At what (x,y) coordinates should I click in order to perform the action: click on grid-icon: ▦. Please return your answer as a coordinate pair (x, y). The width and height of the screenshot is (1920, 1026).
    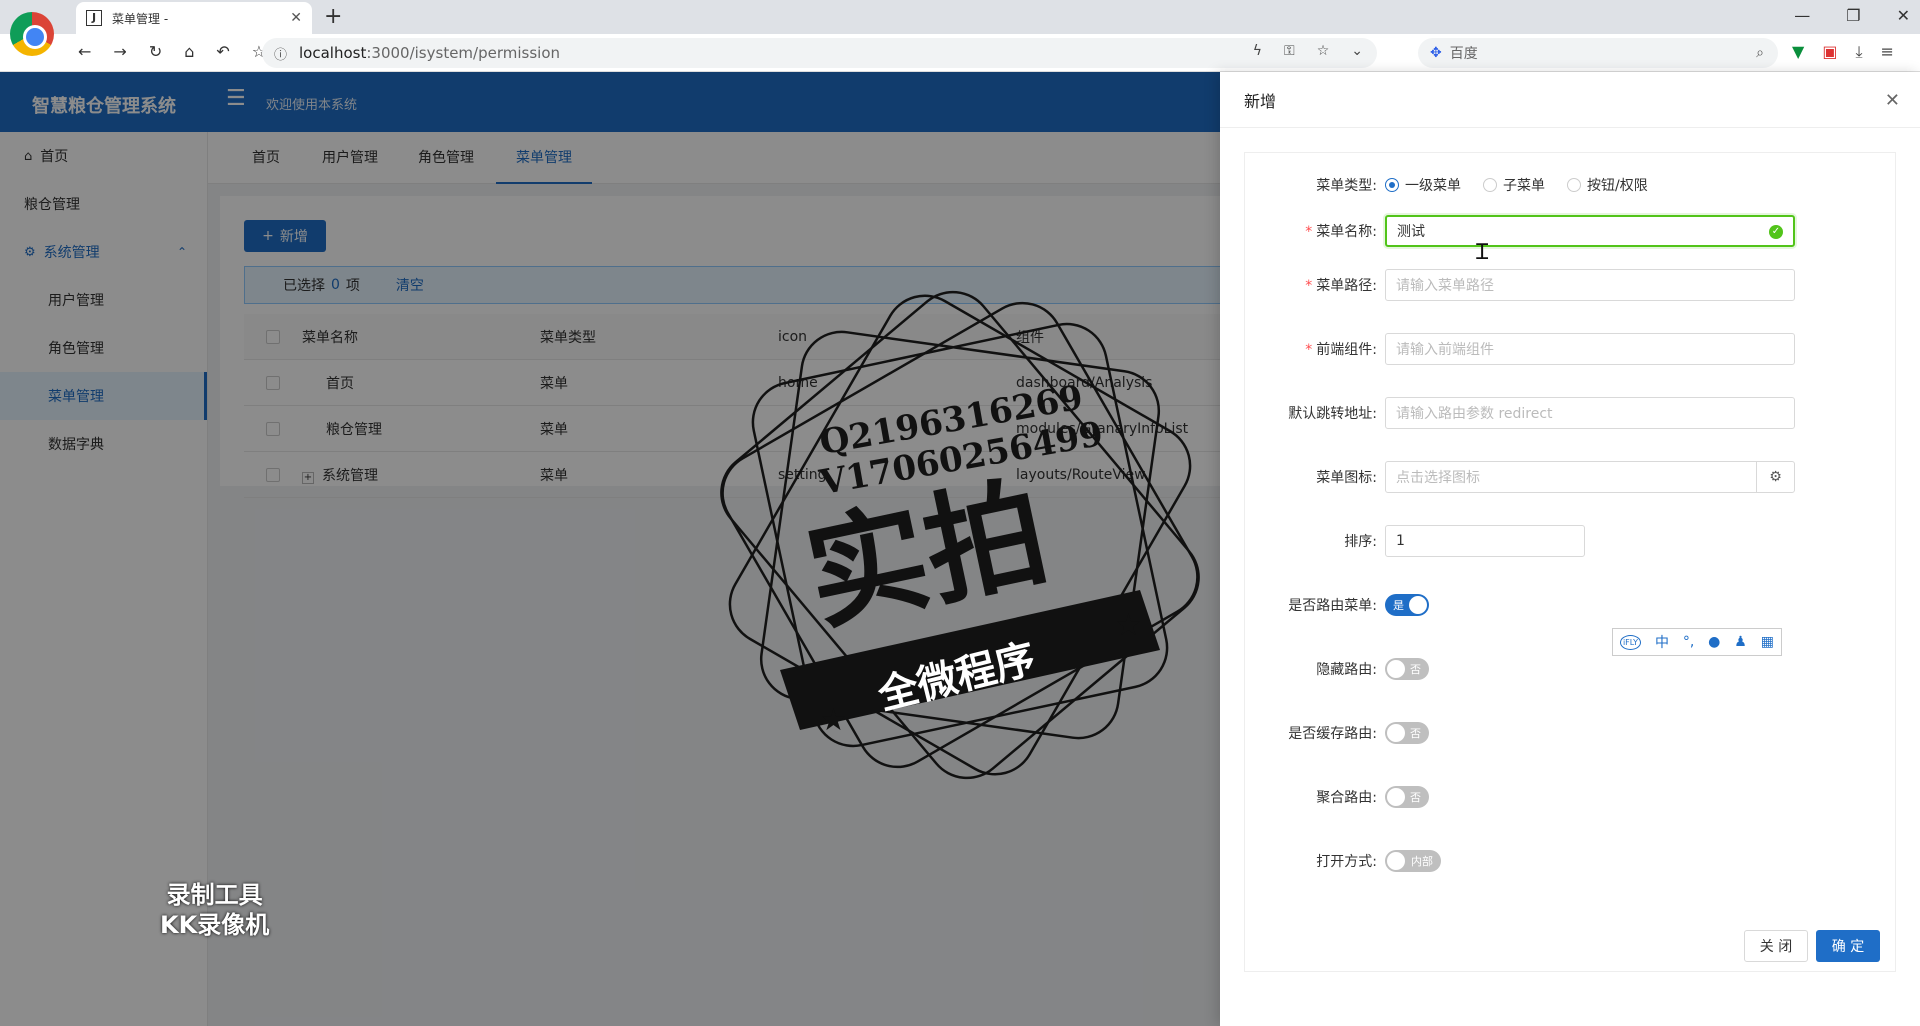
    Looking at the image, I should click on (1767, 642).